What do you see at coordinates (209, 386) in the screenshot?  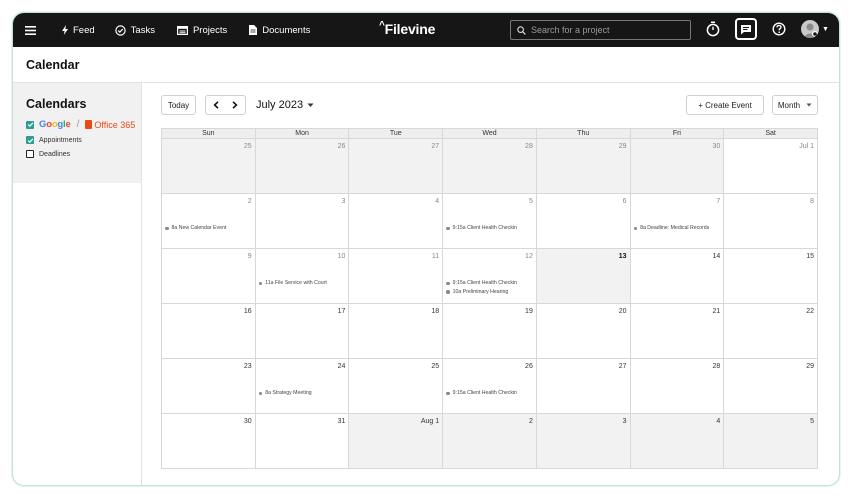 I see `day-cell: 23` at bounding box center [209, 386].